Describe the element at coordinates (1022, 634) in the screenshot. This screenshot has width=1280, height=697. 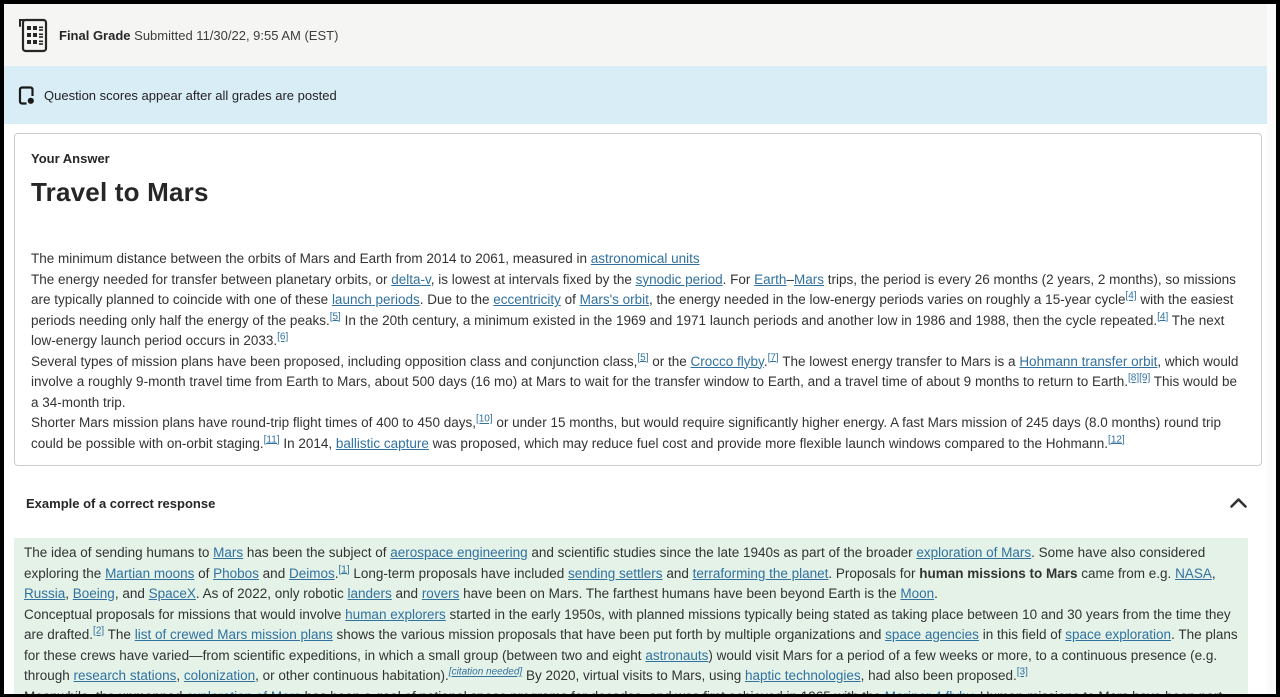
I see `text-run: in this field of` at that location.